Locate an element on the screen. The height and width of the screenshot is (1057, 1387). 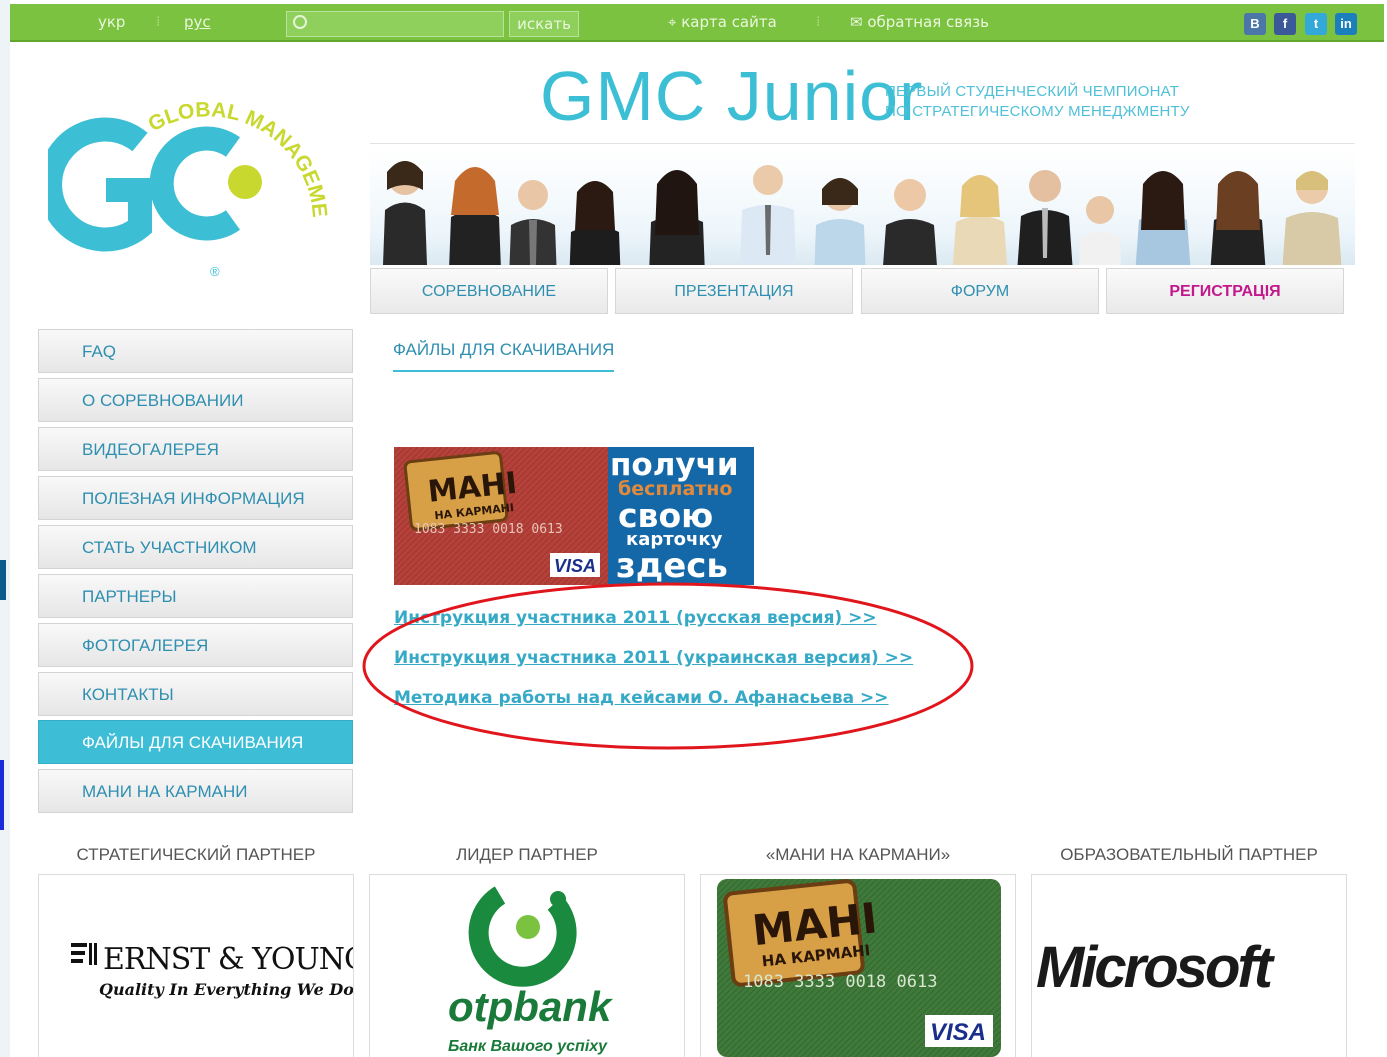
sidebar-item-downloads: ФАЙЛЫ ДЛЯ СКАЧИВАНИЯ is located at coordinates (195, 742).